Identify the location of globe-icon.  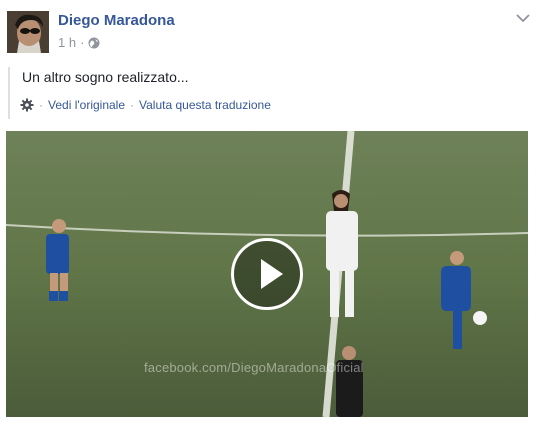
(94, 43).